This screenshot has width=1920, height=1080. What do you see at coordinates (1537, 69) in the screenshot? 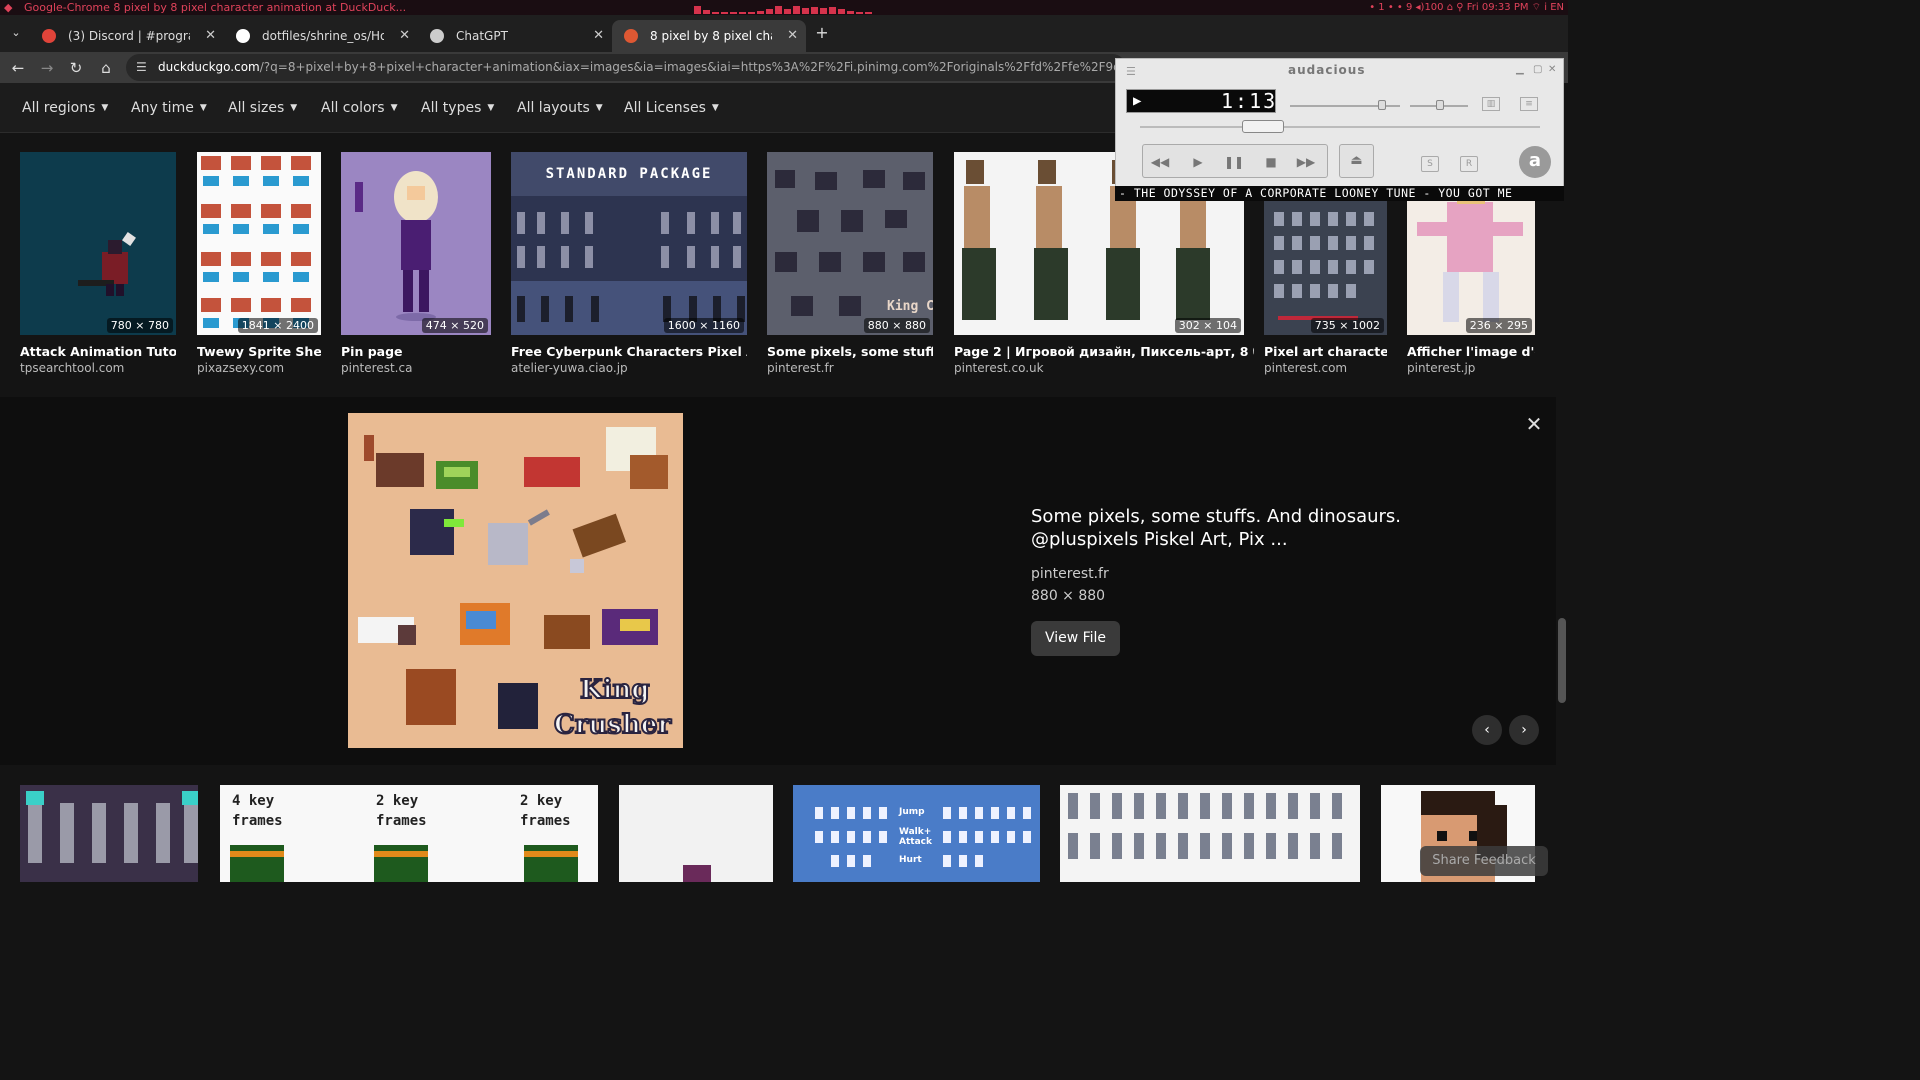
I see `shade-icon: ▢` at bounding box center [1537, 69].